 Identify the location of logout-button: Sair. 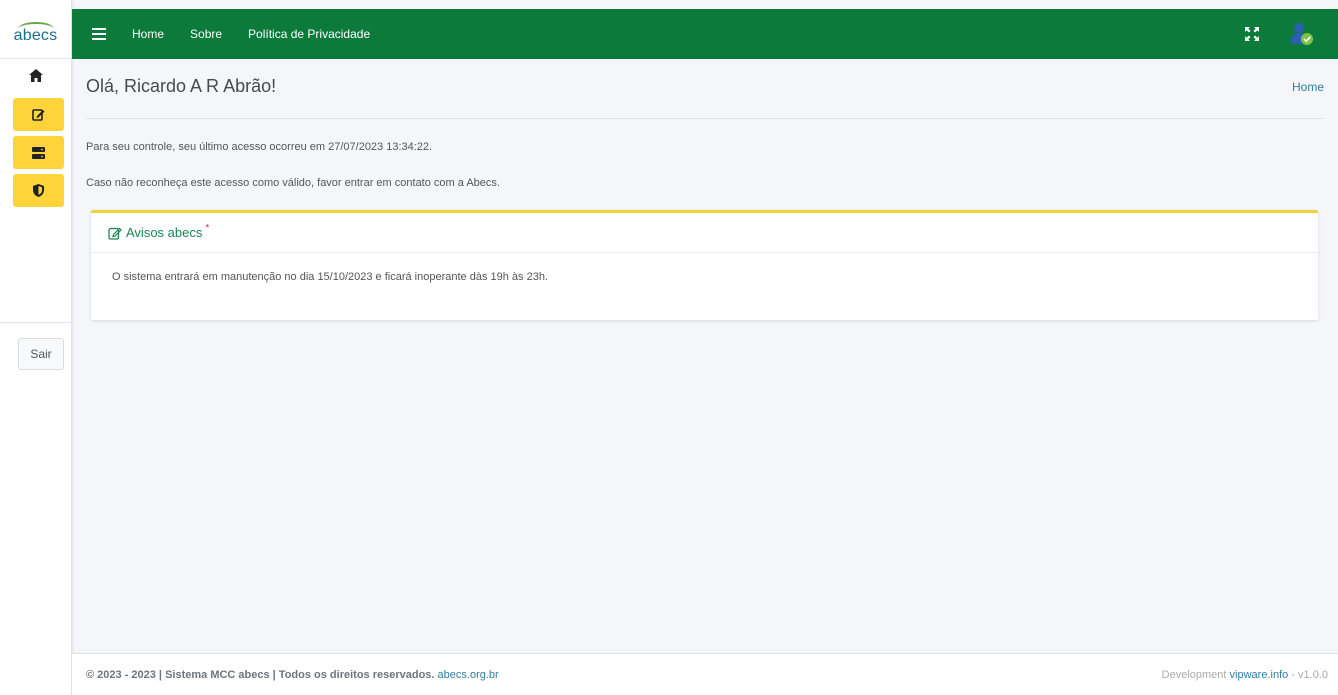
(41, 354).